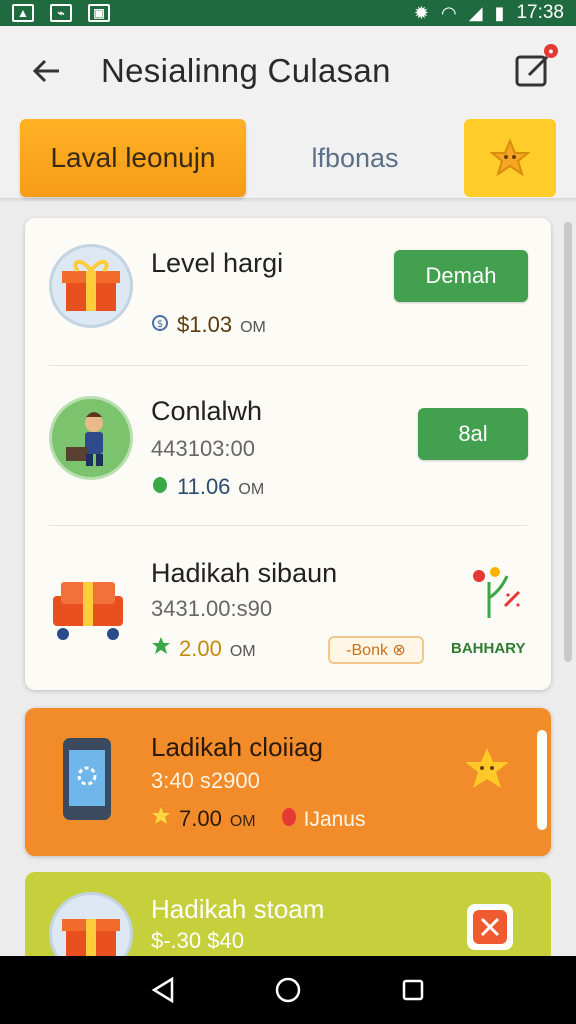  What do you see at coordinates (84, 439) in the screenshot?
I see `person-icon` at bounding box center [84, 439].